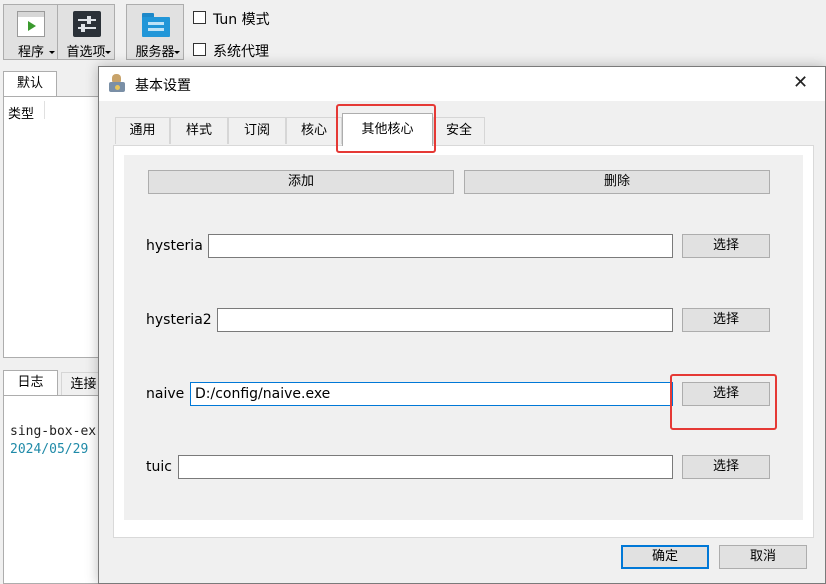 Image resolution: width=826 pixels, height=584 pixels. I want to click on server-folder-icon, so click(156, 24).